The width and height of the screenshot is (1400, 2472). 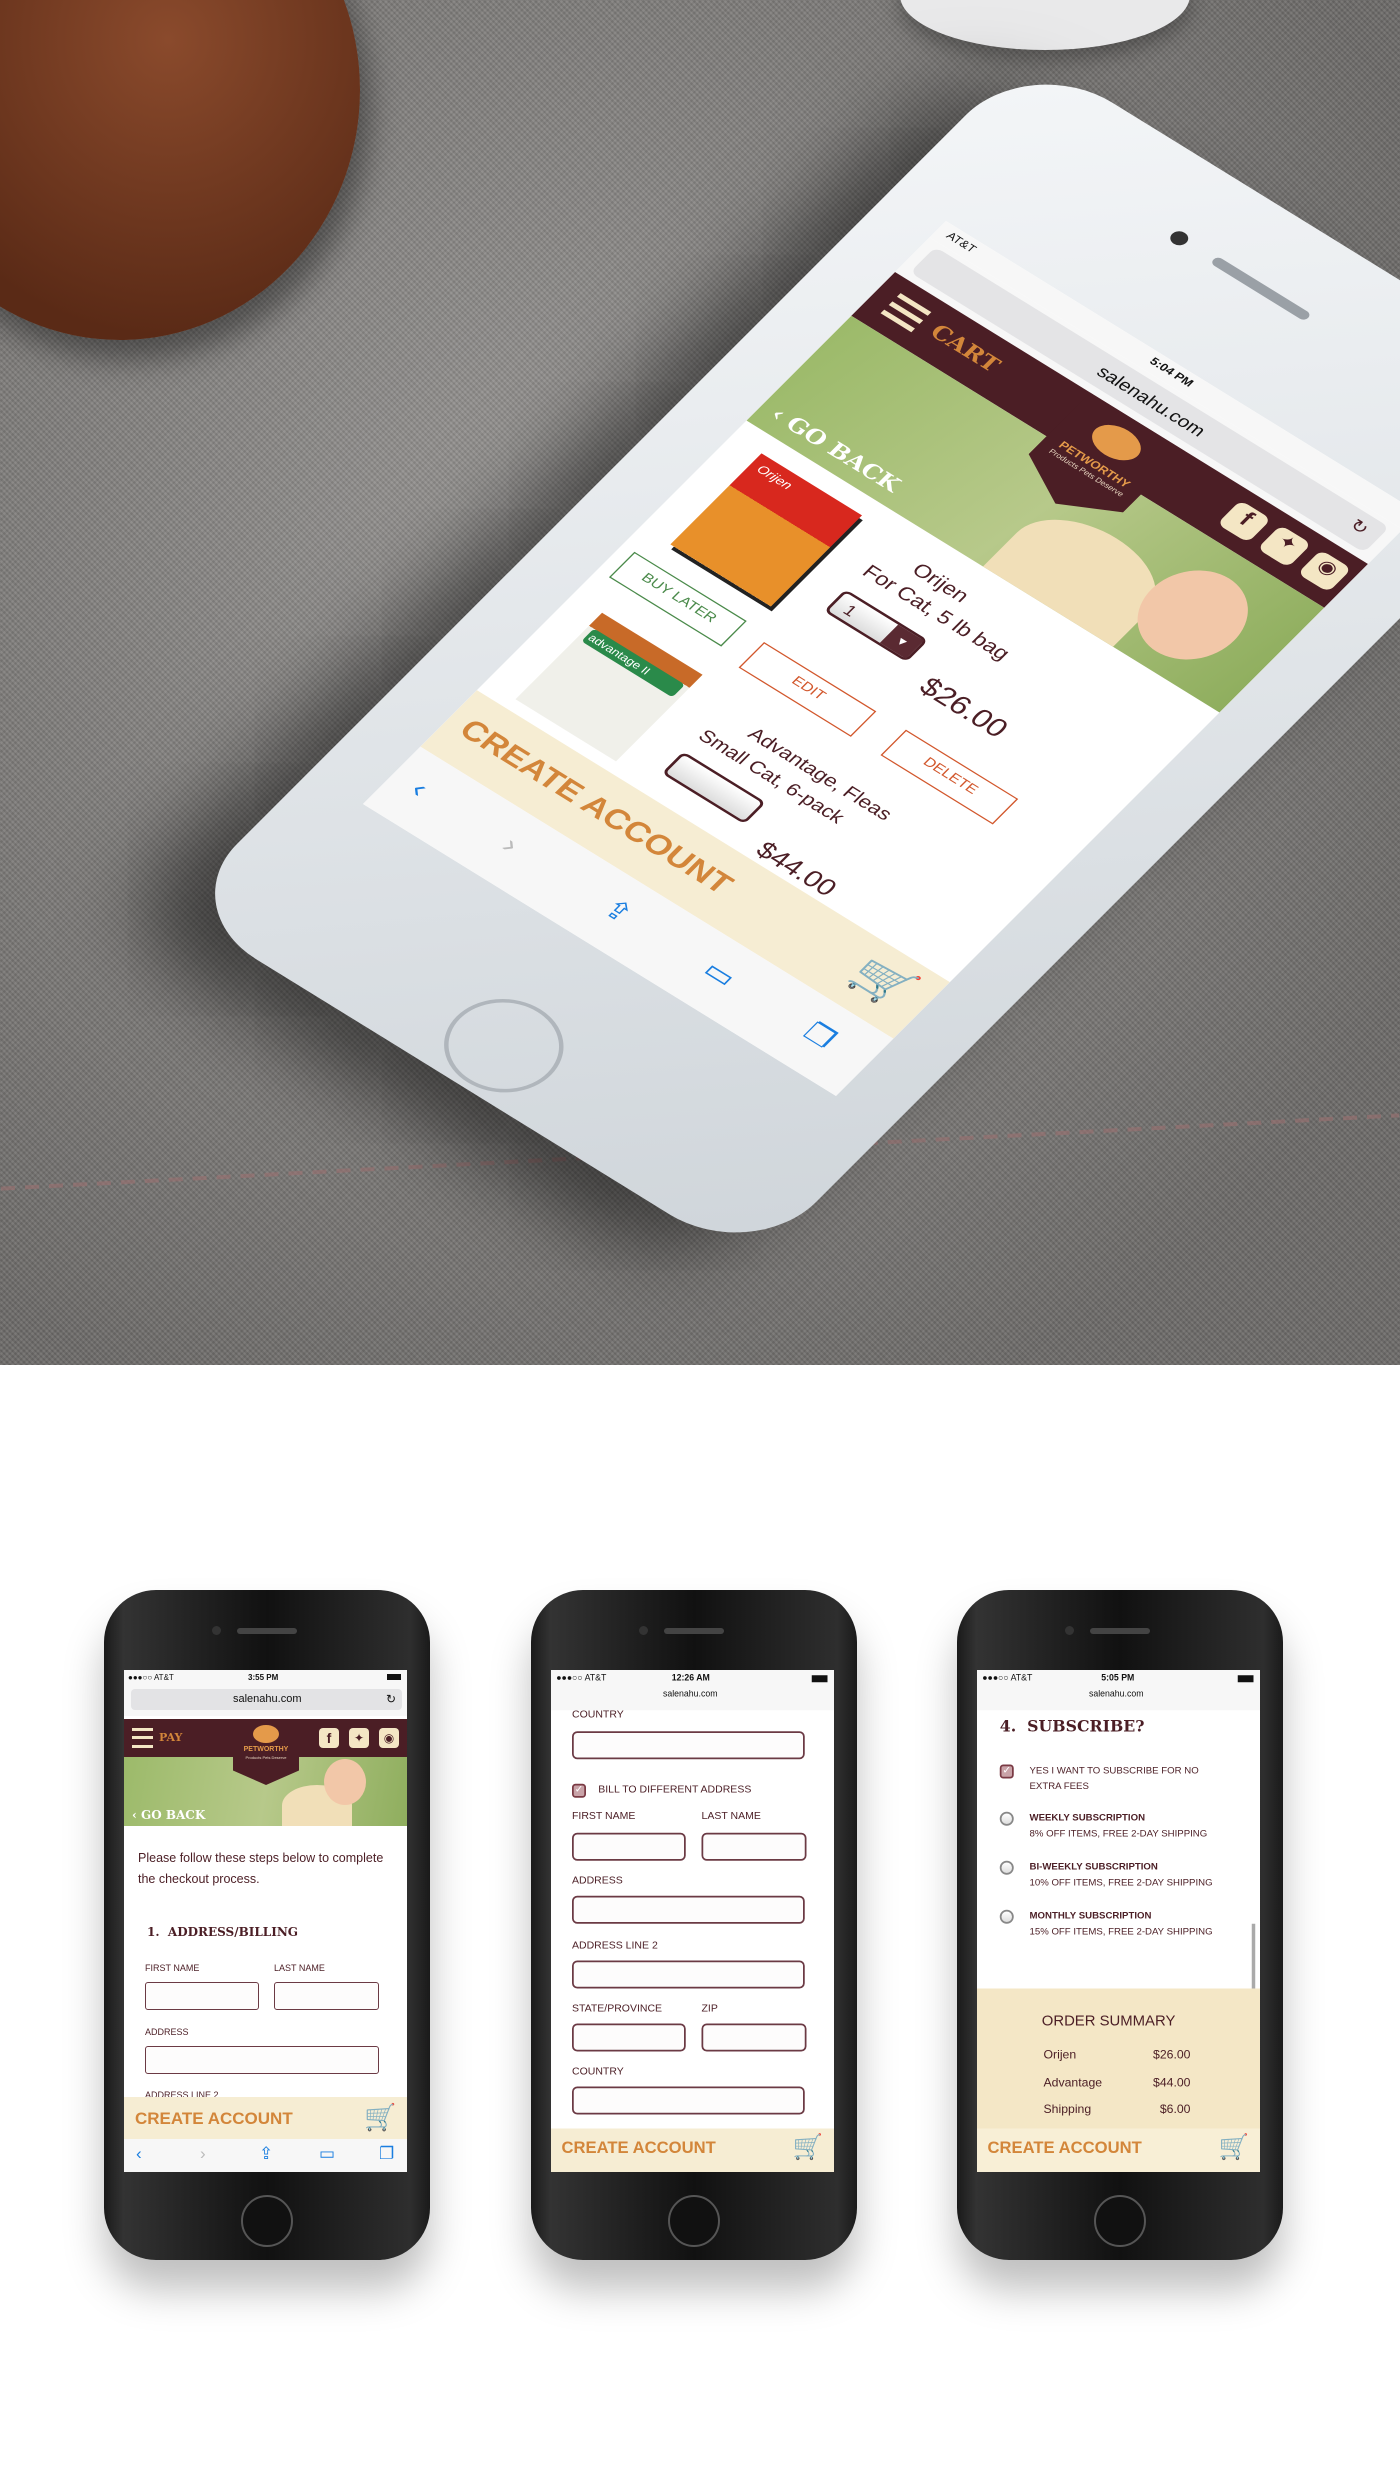 I want to click on option-desc: 15% OFF ITEMS, FREE 2-DAY SHIPPING, so click(x=1121, y=1932).